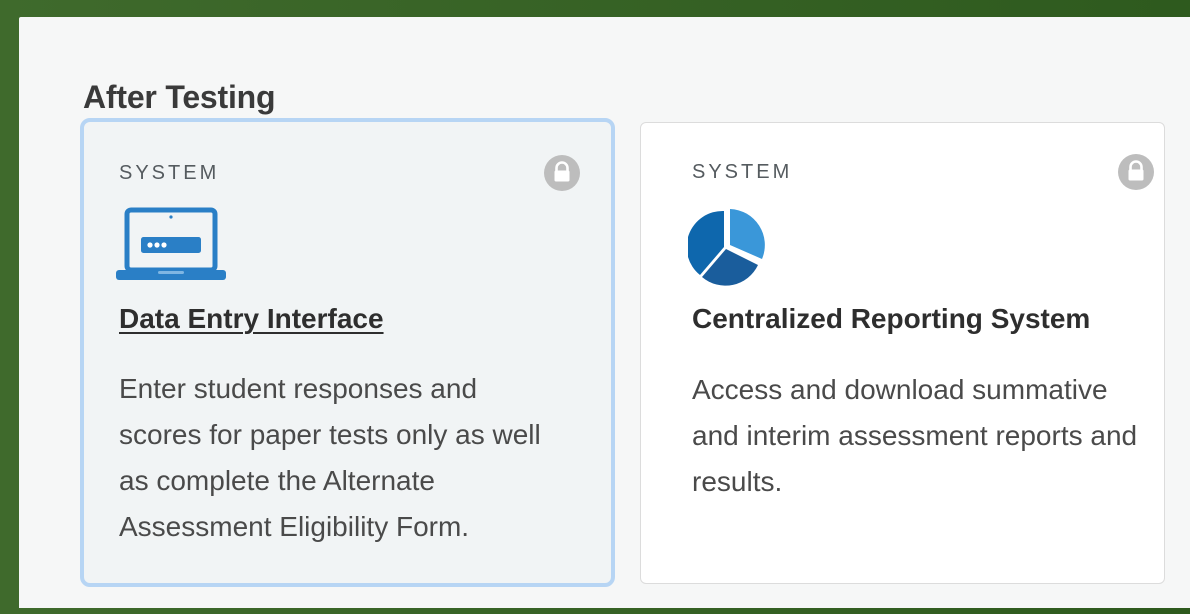  What do you see at coordinates (171, 249) in the screenshot?
I see `laptop-icon` at bounding box center [171, 249].